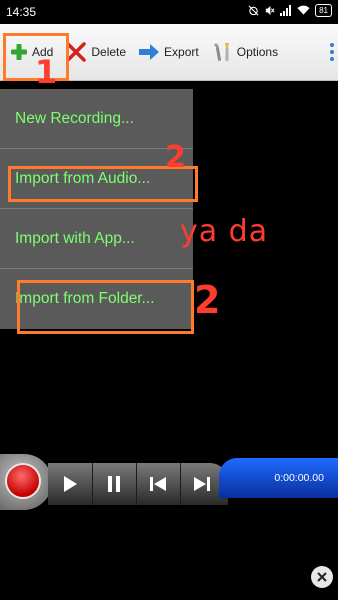  I want to click on pause-icon, so click(114, 484).